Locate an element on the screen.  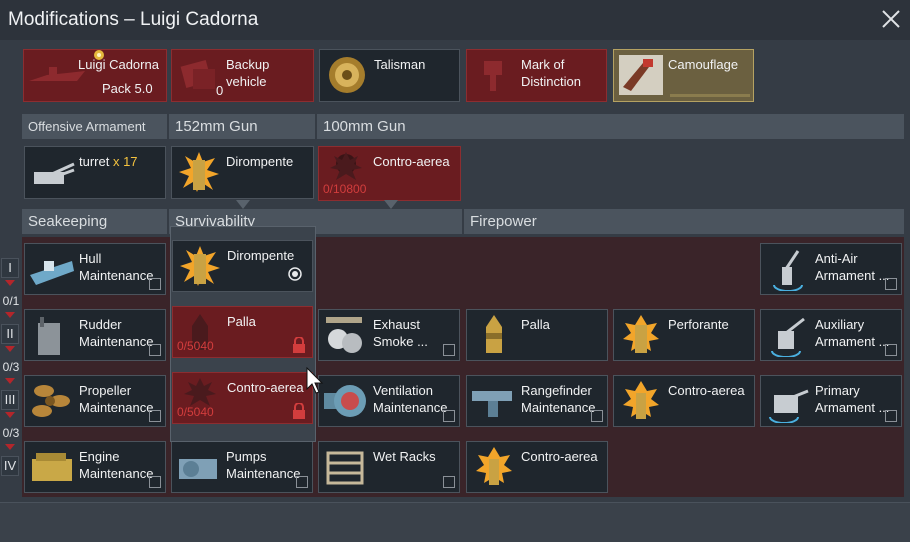
auxiliary-armament-checkbox is located at coordinates (891, 350).